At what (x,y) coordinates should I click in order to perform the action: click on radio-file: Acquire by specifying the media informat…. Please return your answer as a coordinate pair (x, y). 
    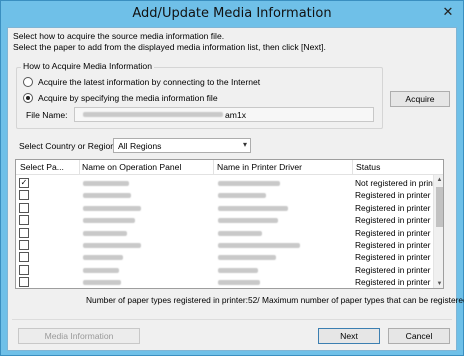
    Looking at the image, I should click on (120, 98).